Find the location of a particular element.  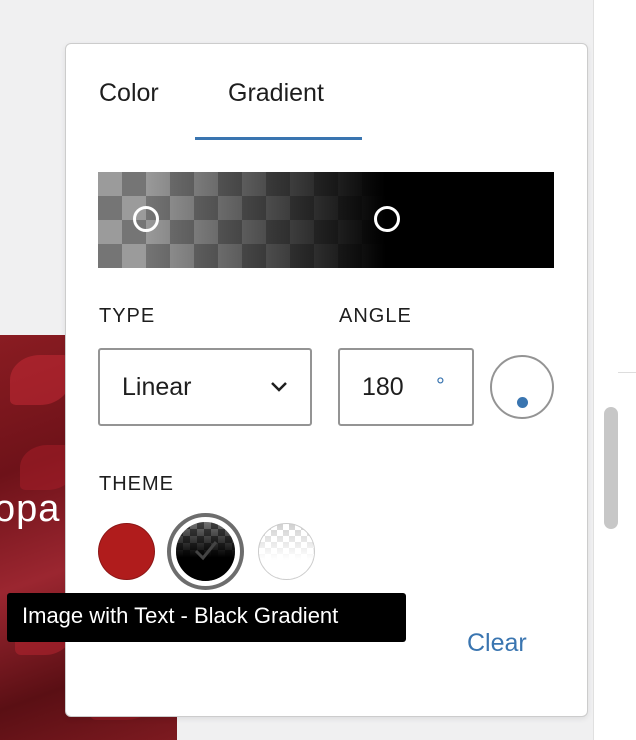

angle-indicator is located at coordinates (522, 402).